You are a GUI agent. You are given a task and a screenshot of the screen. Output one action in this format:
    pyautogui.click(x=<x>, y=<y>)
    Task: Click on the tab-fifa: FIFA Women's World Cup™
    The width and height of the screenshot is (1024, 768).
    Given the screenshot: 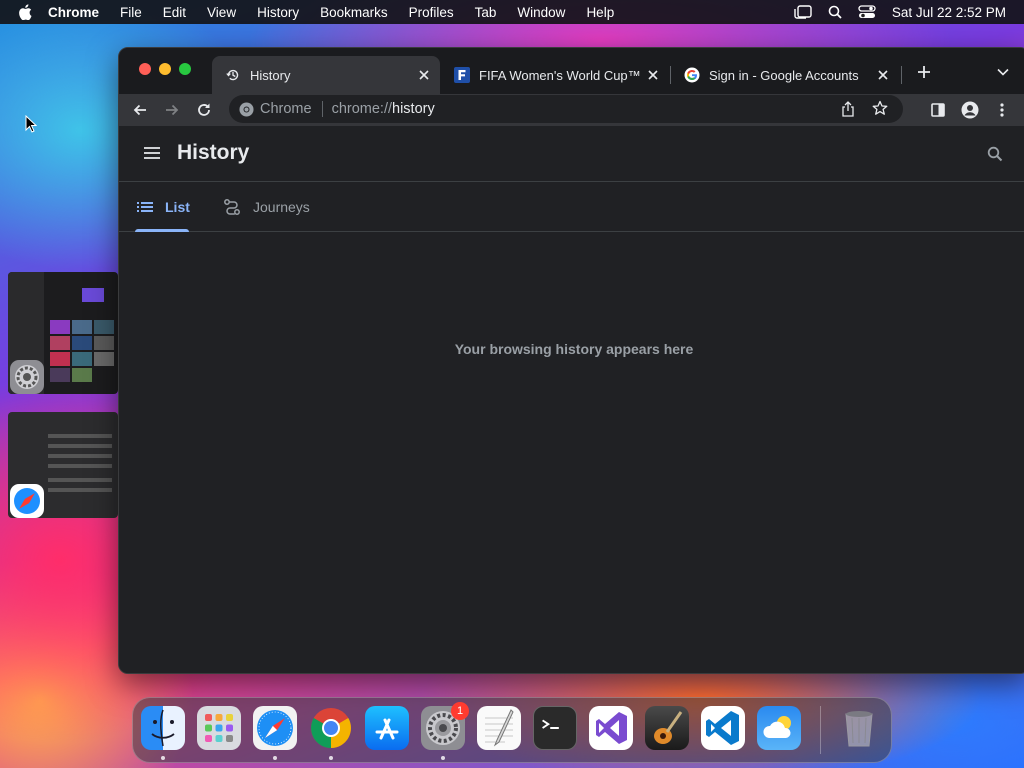 What is the action you would take?
    pyautogui.click(x=555, y=75)
    